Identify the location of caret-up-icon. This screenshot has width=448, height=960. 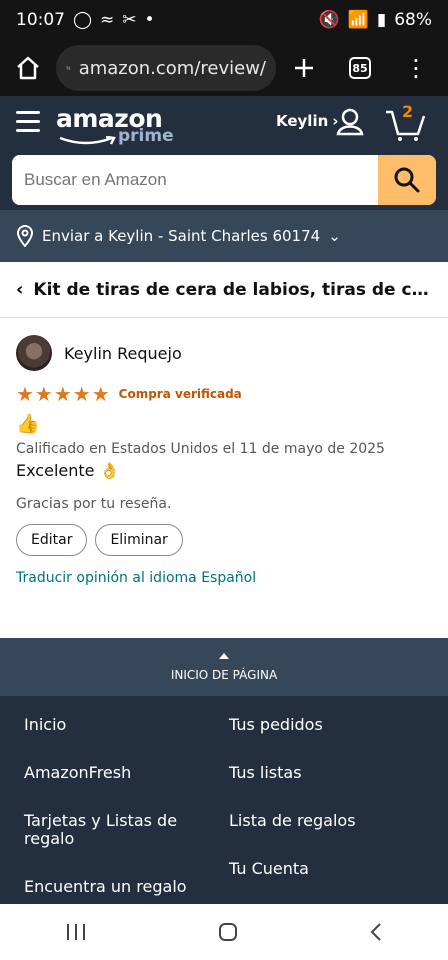
(224, 656).